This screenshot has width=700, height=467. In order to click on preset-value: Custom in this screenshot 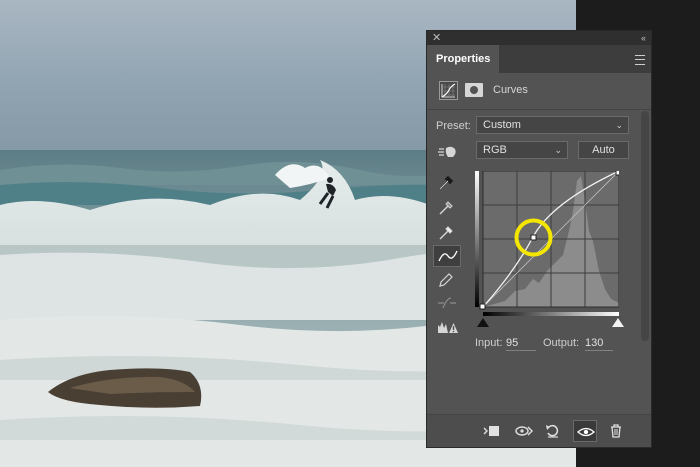, I will do `click(502, 125)`.